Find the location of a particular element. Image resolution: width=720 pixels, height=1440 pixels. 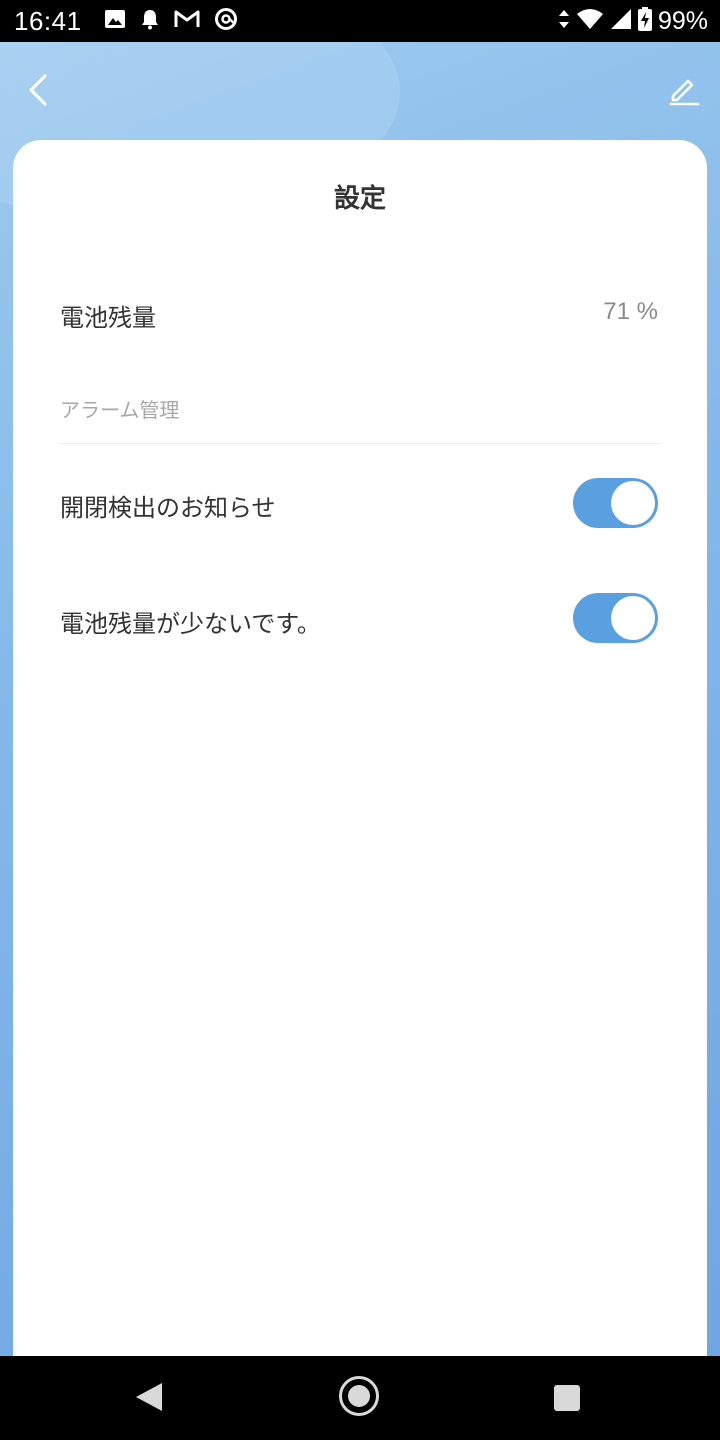

image-icon is located at coordinates (115, 21).